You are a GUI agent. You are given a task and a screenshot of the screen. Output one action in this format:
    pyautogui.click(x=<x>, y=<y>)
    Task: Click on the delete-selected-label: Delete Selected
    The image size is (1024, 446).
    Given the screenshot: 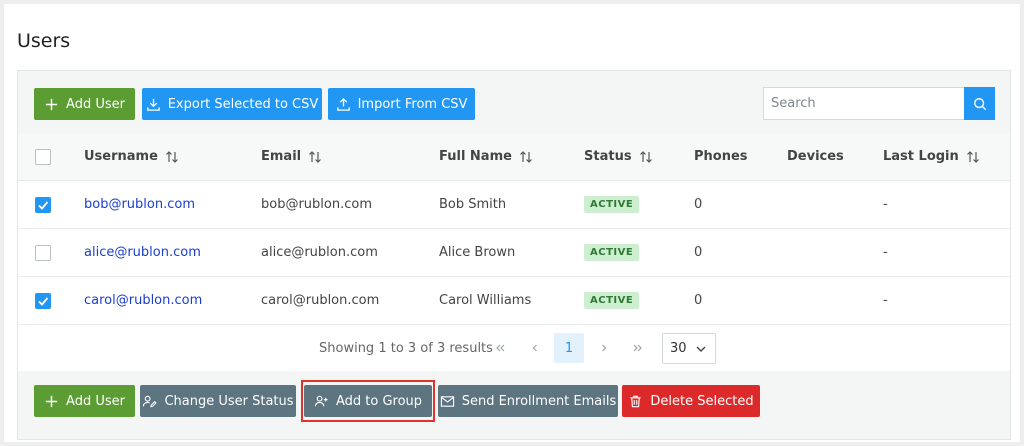 What is the action you would take?
    pyautogui.click(x=702, y=401)
    